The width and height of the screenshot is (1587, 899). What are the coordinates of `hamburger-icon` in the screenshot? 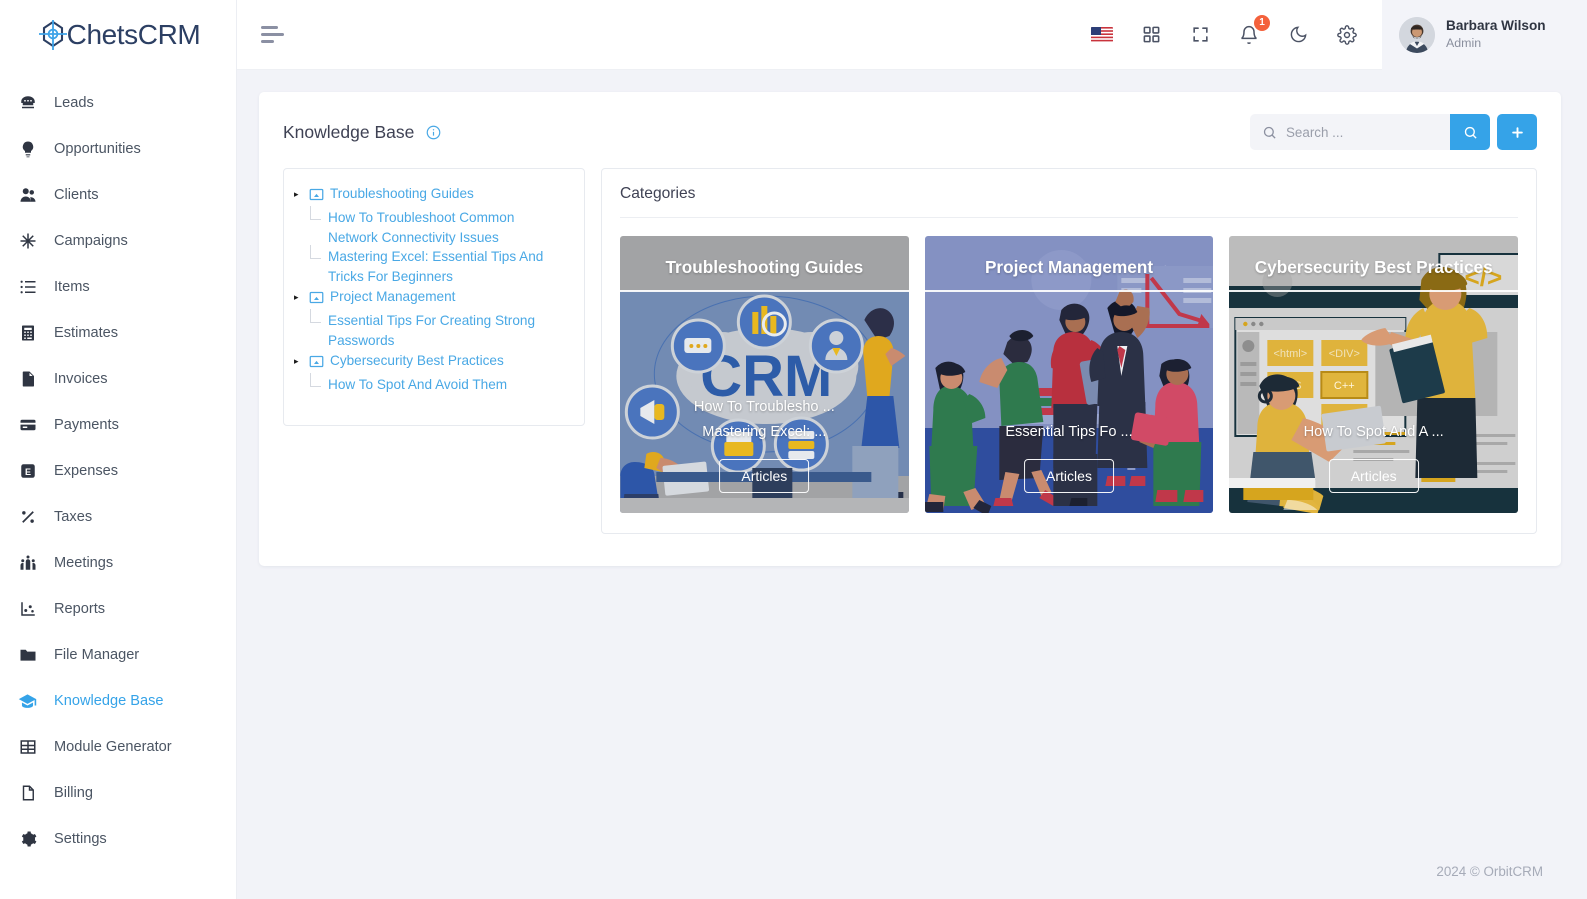 It's located at (272, 35).